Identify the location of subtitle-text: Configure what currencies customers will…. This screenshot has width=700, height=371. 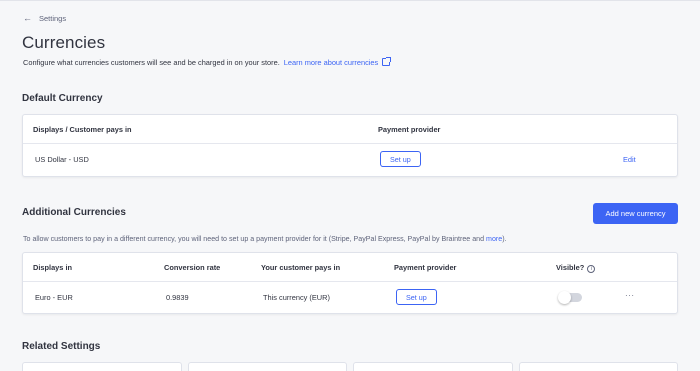
(151, 62).